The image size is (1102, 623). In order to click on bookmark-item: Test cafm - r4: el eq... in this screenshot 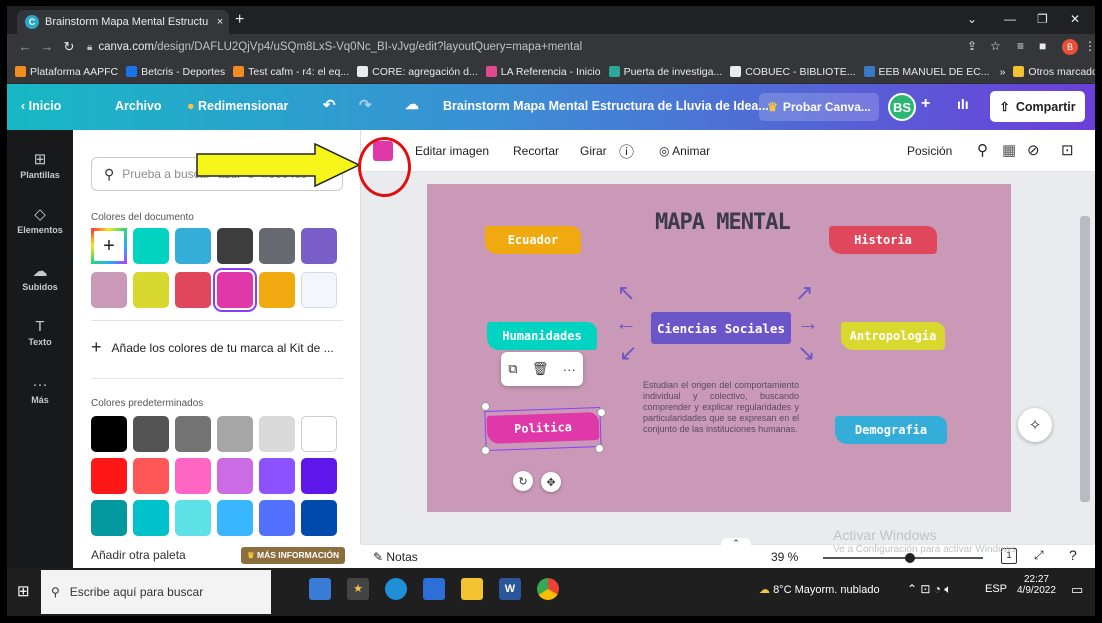, I will do `click(291, 72)`.